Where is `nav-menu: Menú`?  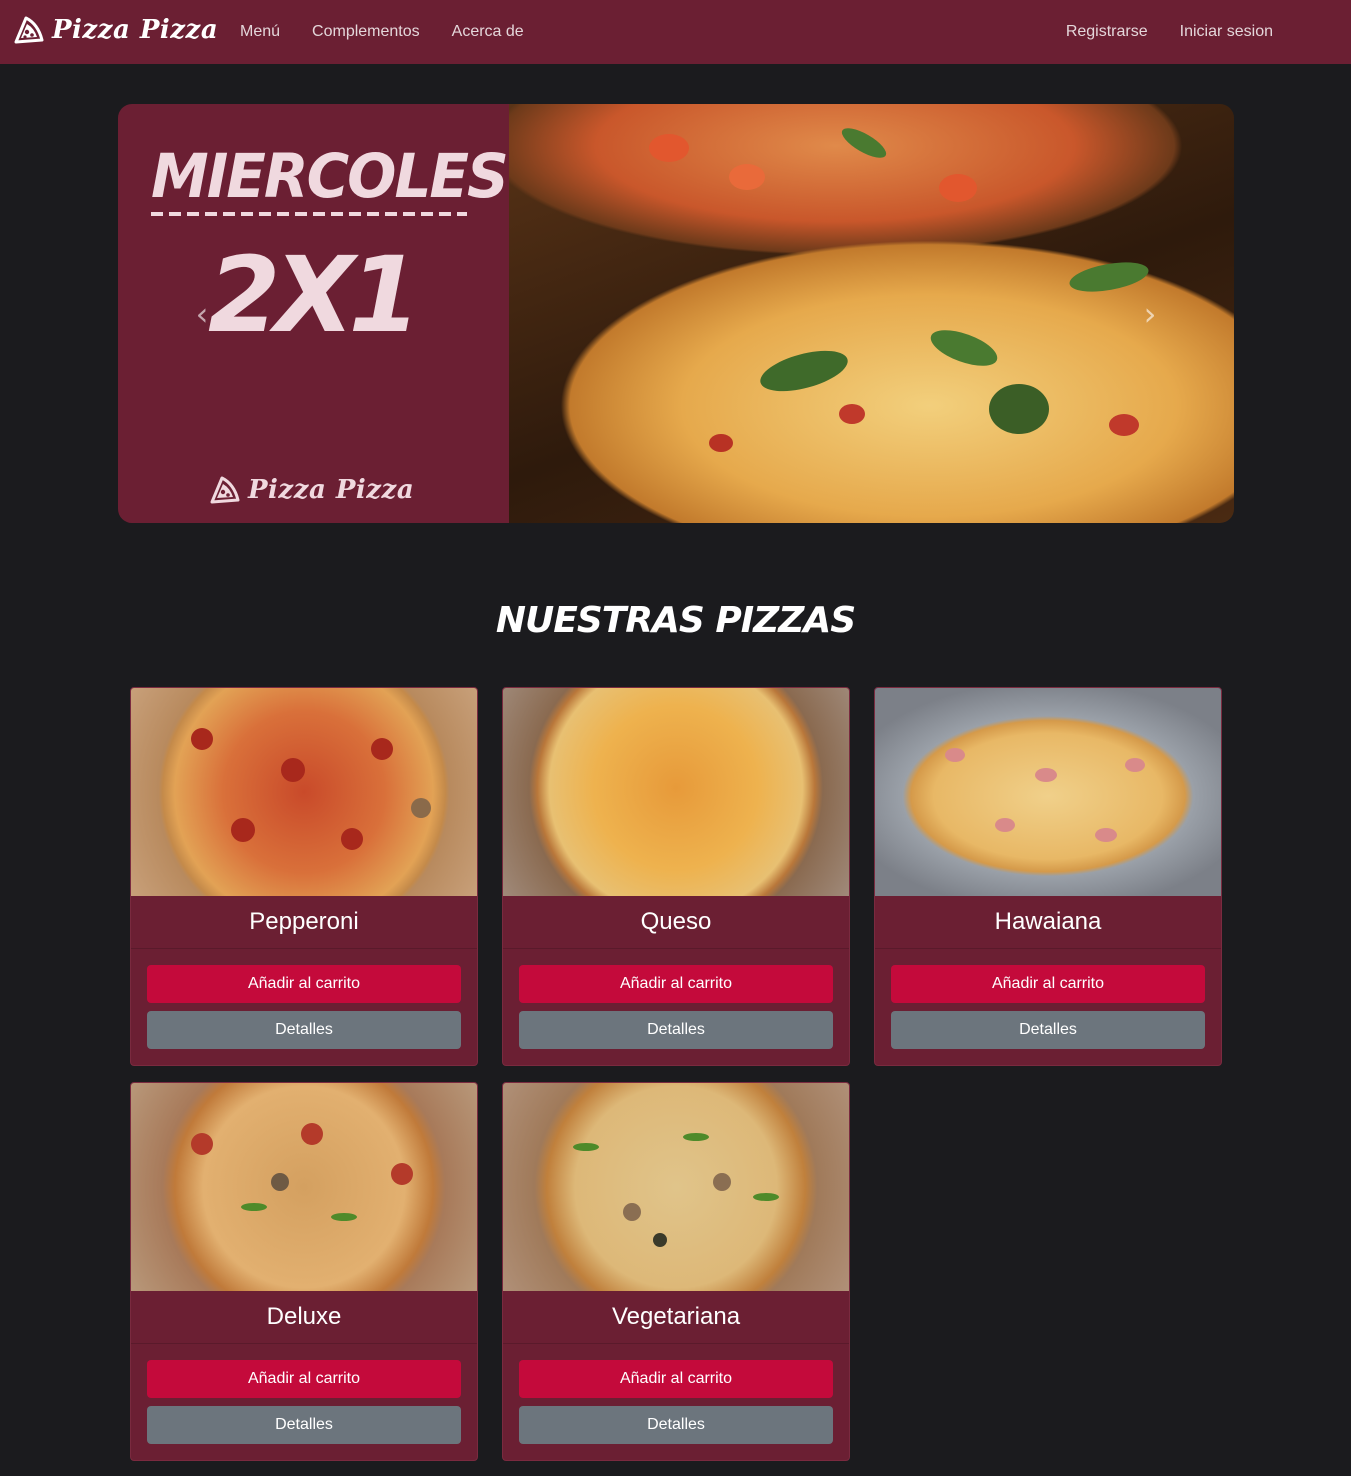
nav-menu: Menú is located at coordinates (260, 32).